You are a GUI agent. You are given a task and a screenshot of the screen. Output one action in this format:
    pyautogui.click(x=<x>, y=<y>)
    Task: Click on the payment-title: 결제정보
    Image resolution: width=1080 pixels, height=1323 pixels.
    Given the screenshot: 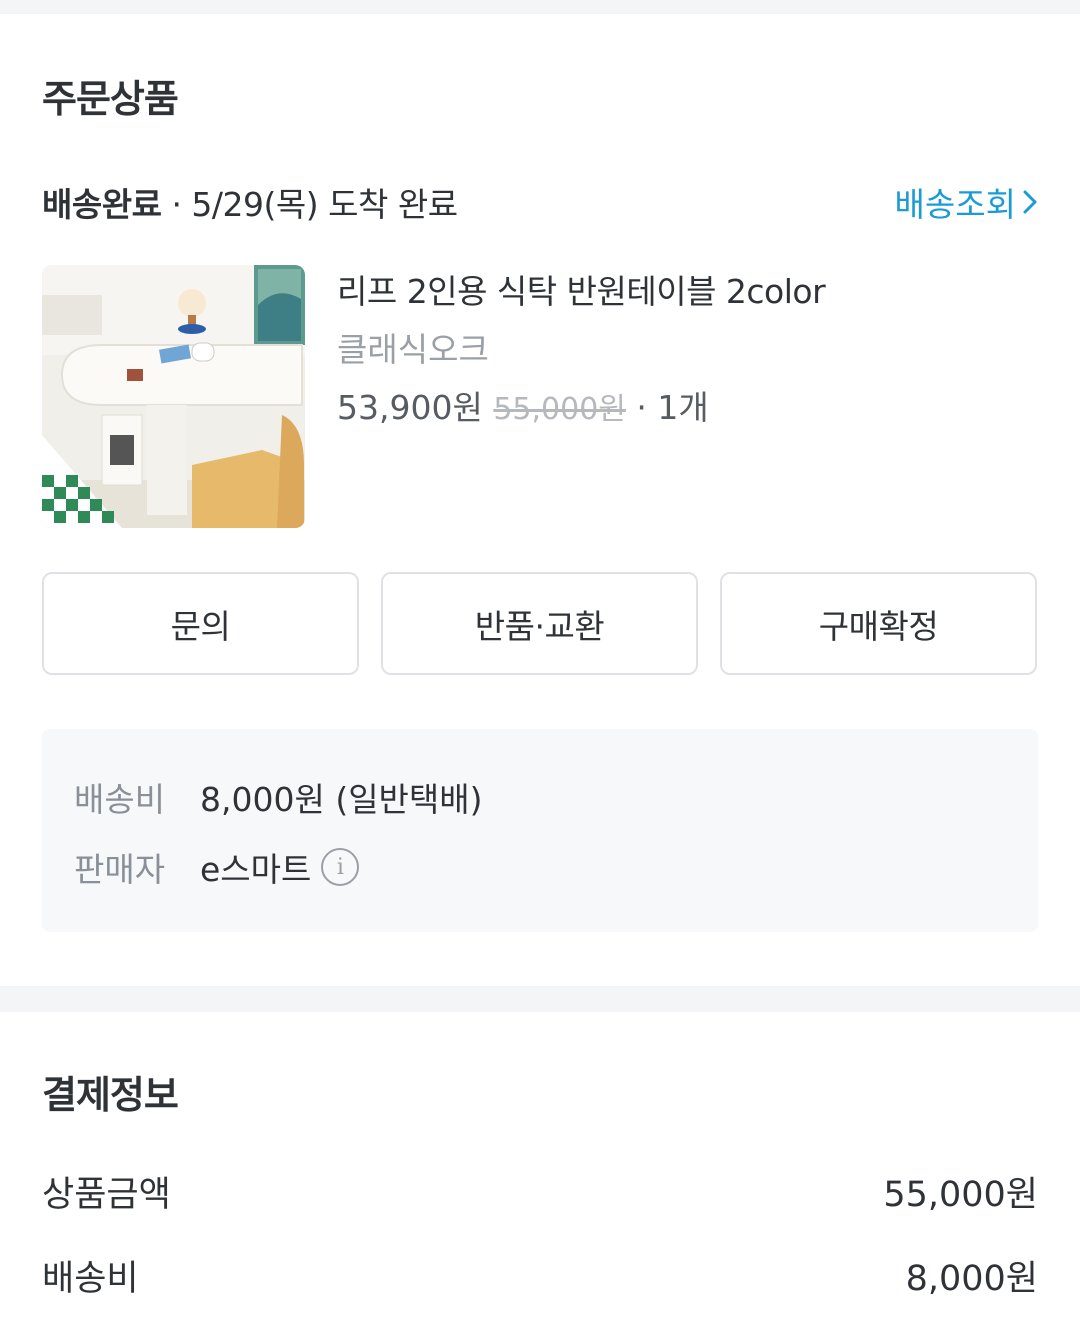 What is the action you would take?
    pyautogui.click(x=110, y=1095)
    